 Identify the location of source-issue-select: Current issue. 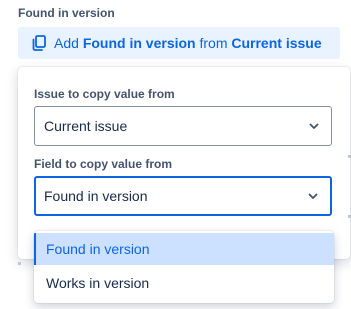
(183, 126).